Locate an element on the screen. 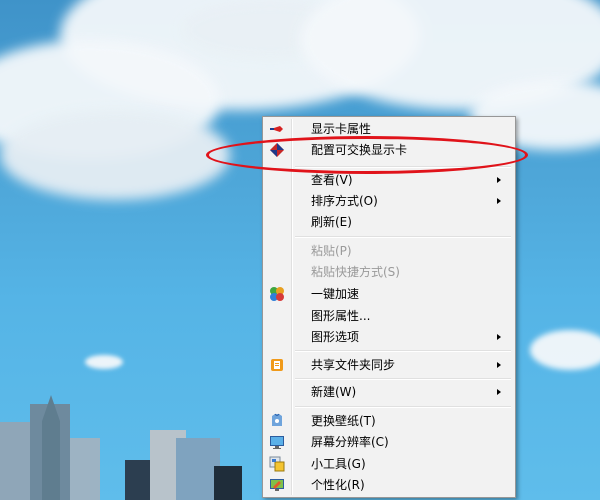  menu-item-label: 粘贴(P) is located at coordinates (331, 251).